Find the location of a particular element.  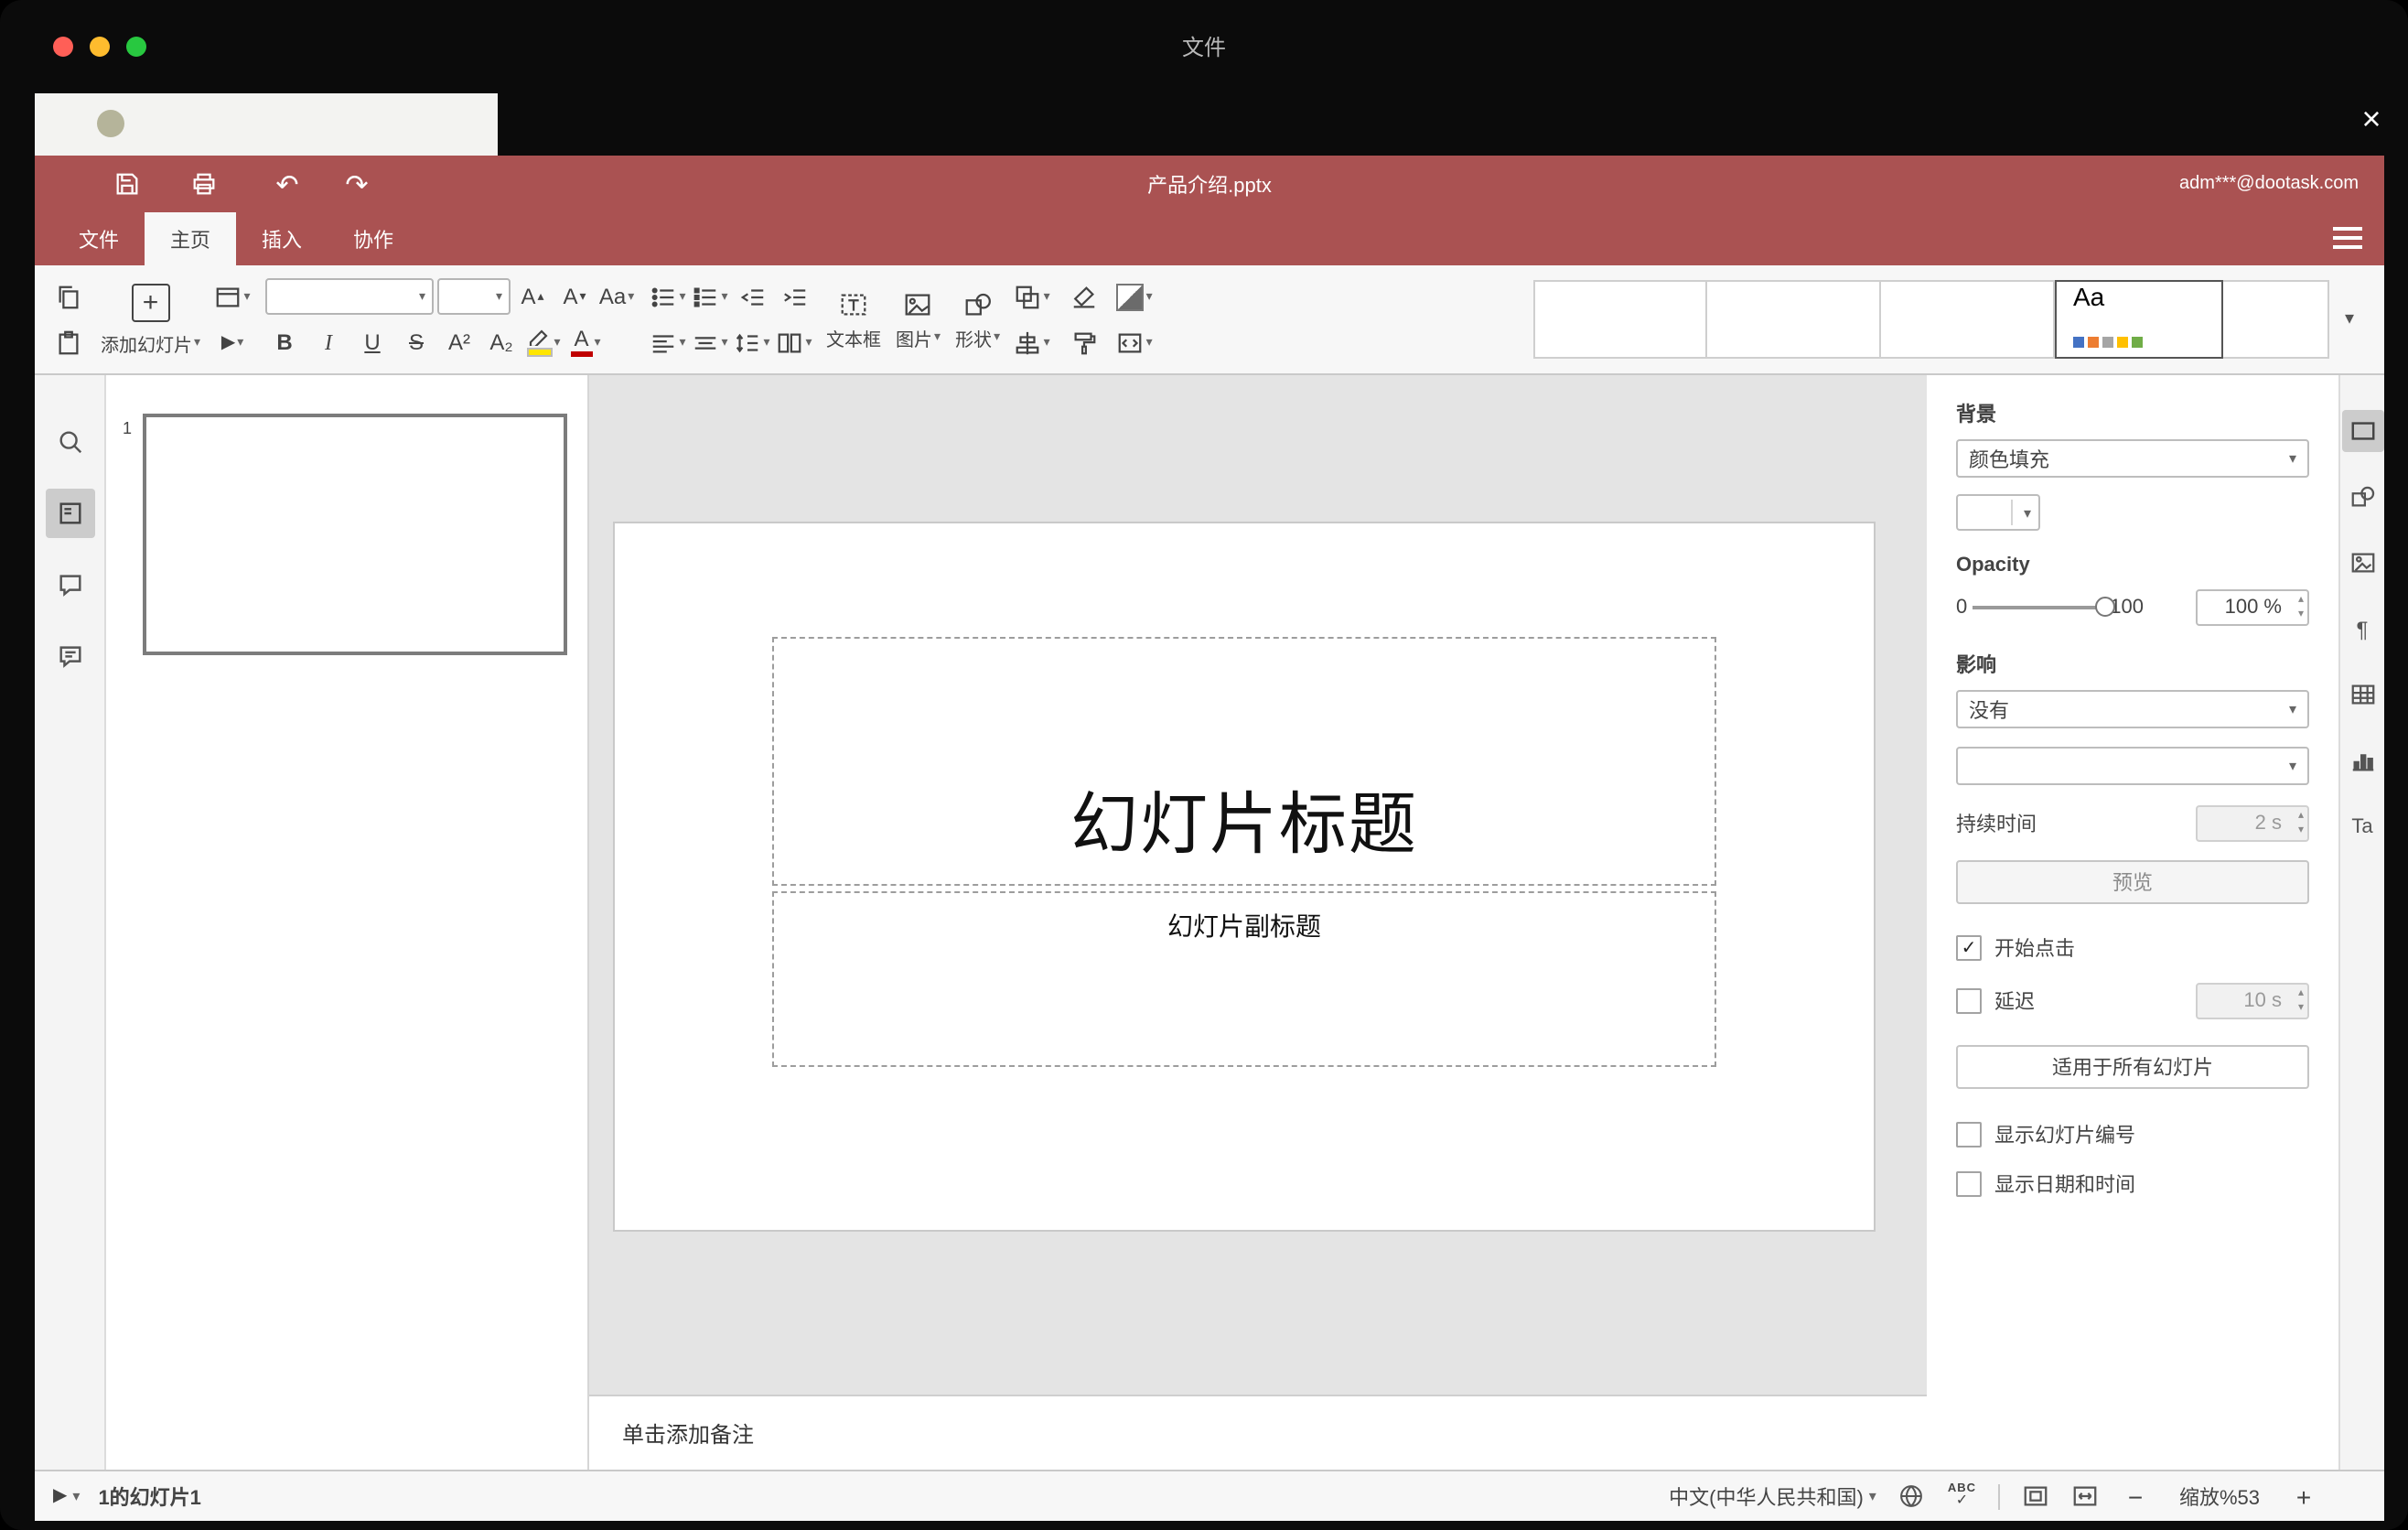

undo-button: ↶ is located at coordinates (287, 184).